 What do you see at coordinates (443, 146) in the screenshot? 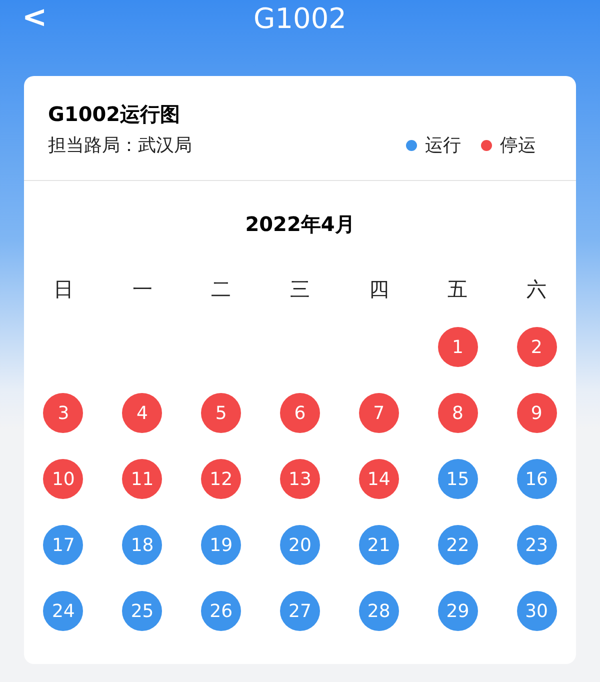
I see `legend-label: 运行` at bounding box center [443, 146].